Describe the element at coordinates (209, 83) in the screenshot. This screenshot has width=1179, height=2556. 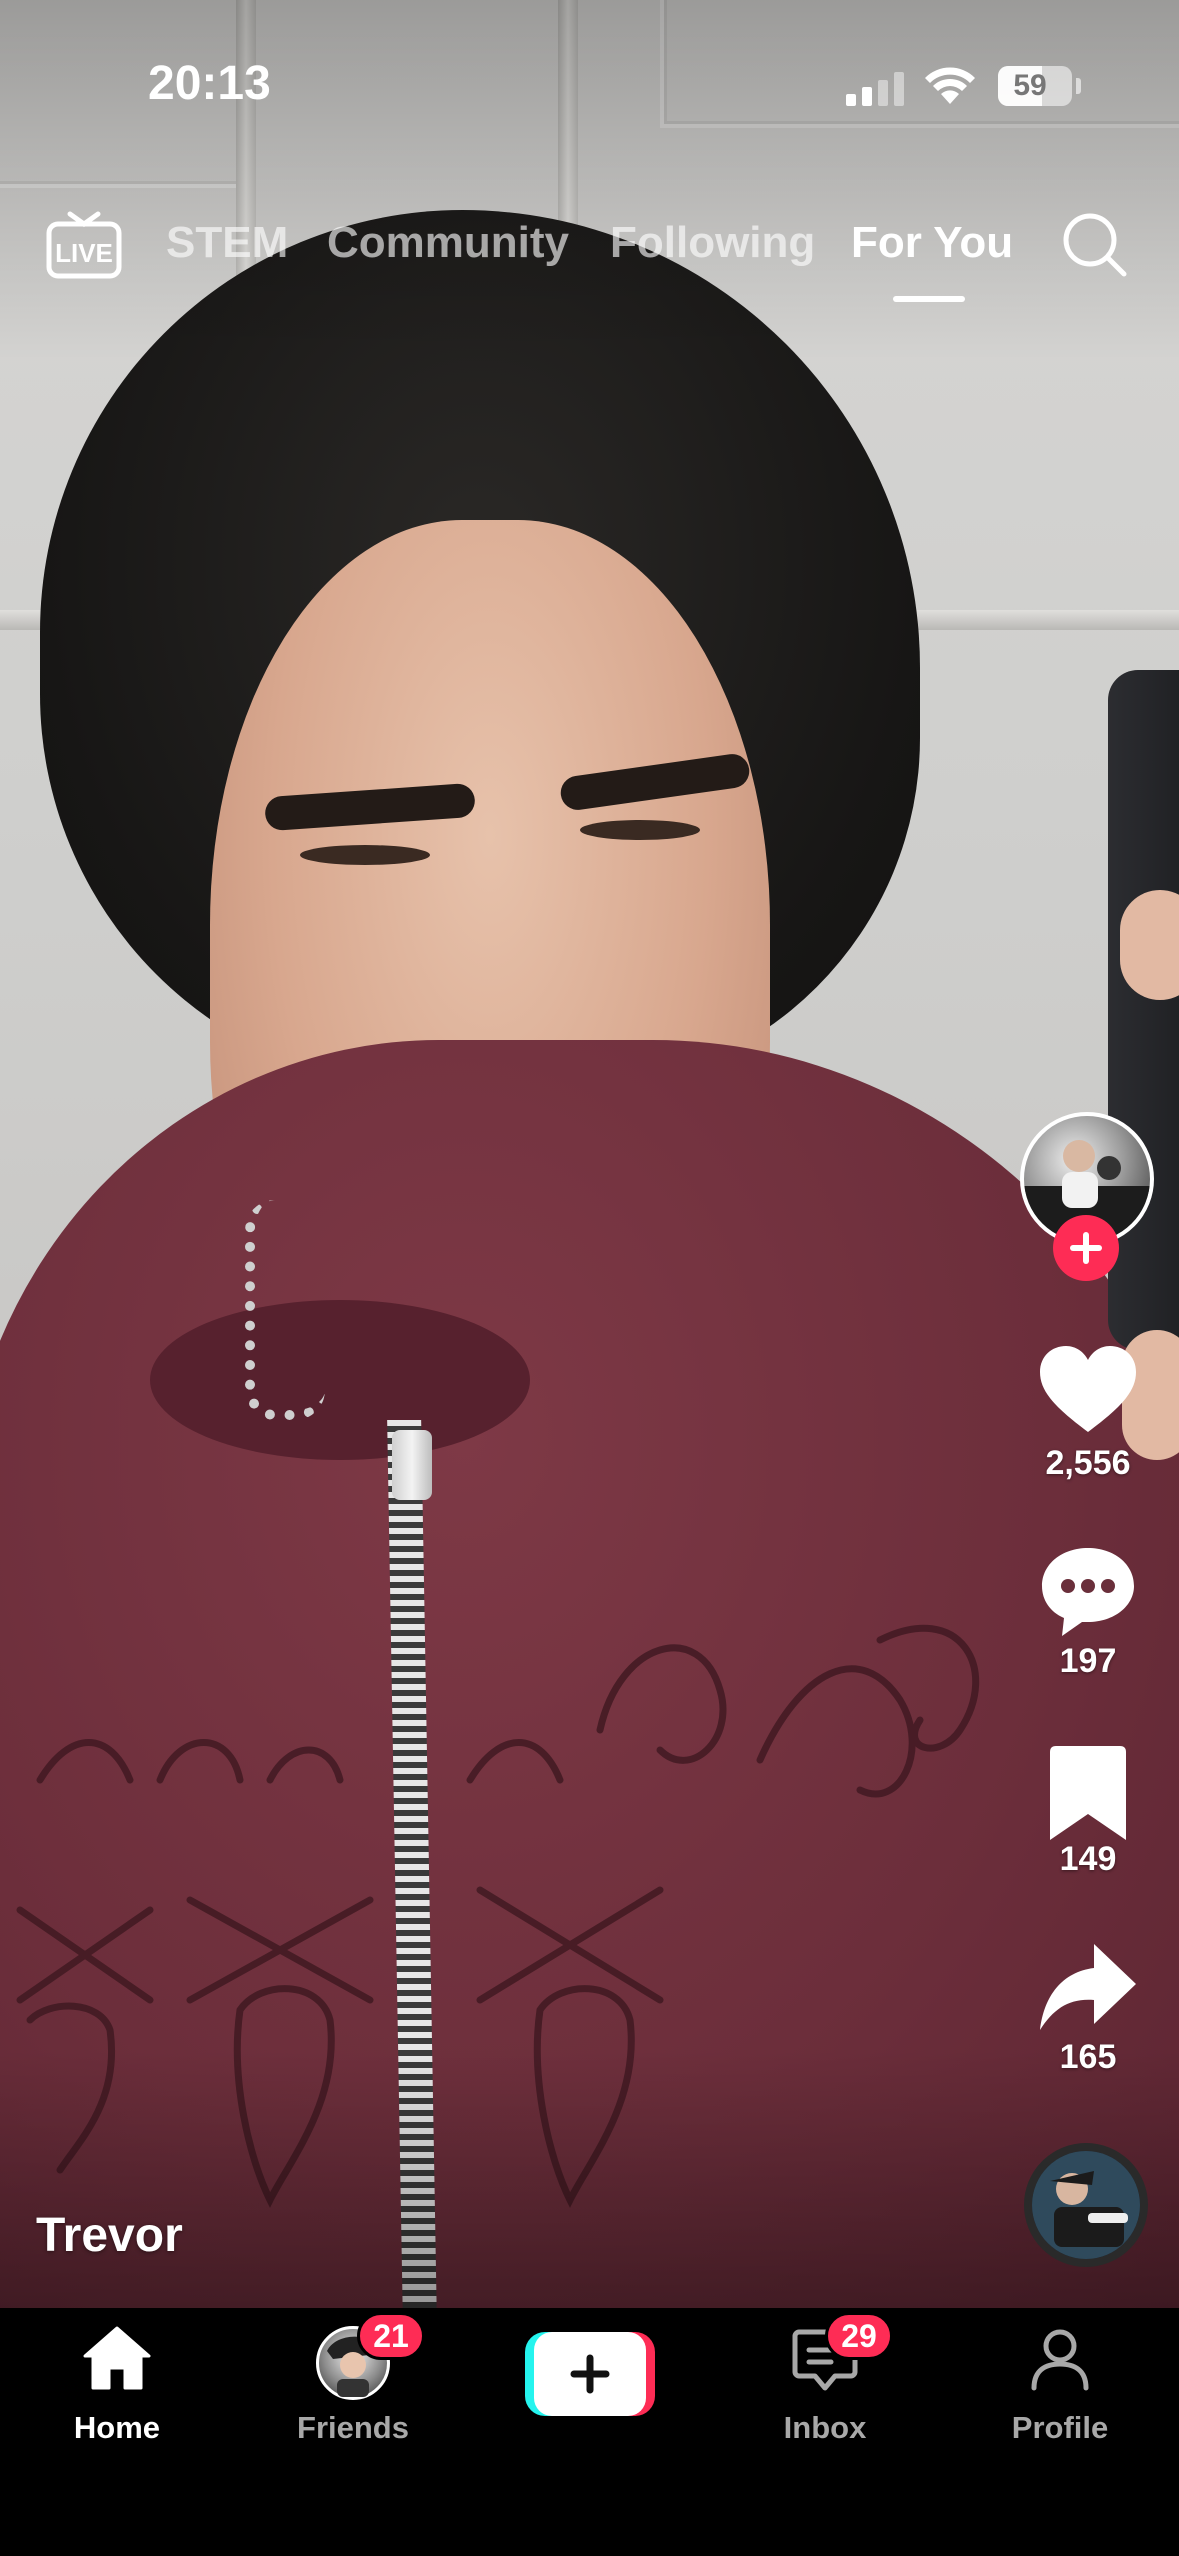
I see `status-time: 20:13` at that location.